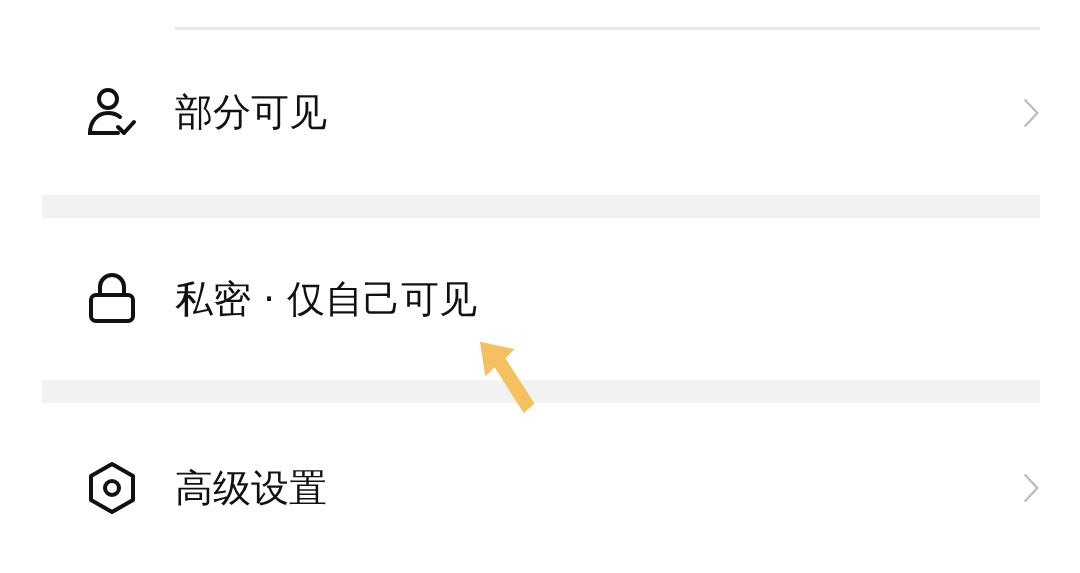  What do you see at coordinates (251, 112) in the screenshot?
I see `menu-label: 部分可见` at bounding box center [251, 112].